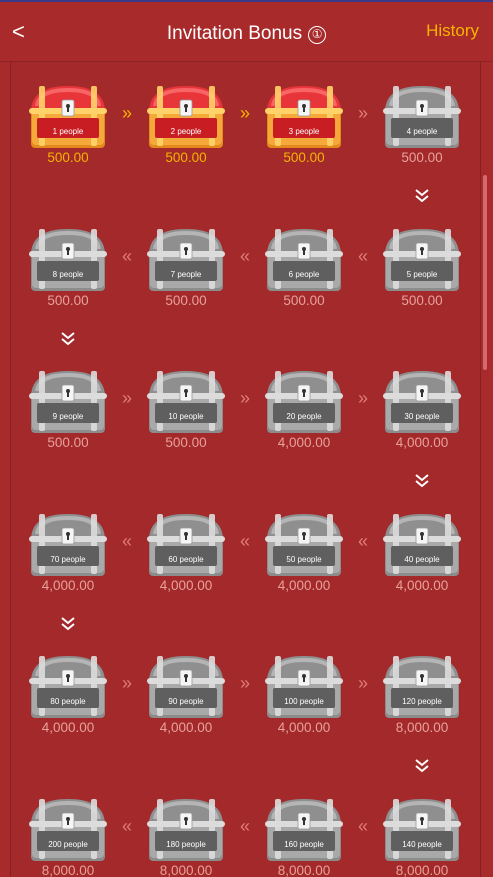 The image size is (493, 877). What do you see at coordinates (68, 701) in the screenshot?
I see `chest-people-label: 80 people` at bounding box center [68, 701].